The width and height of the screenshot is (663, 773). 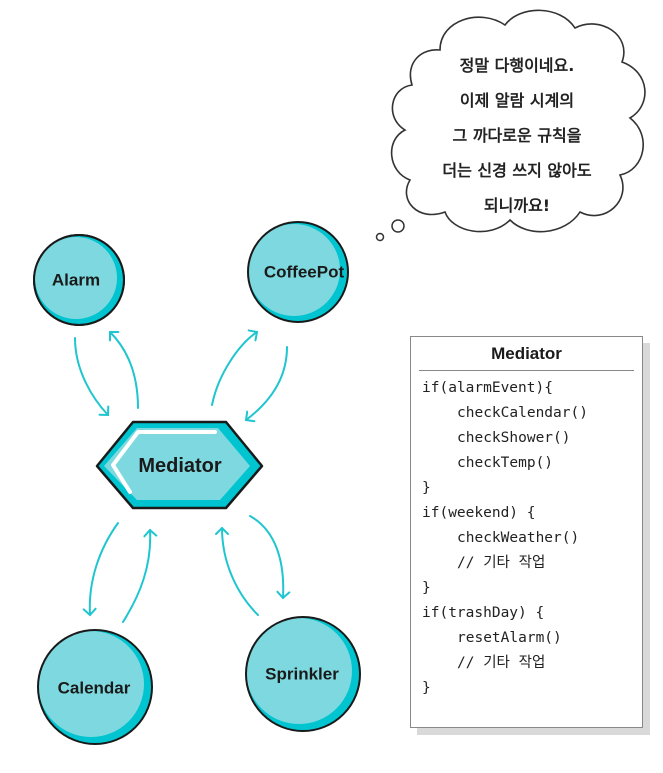 I want to click on arrow-coffeepot-to-mediator, so click(x=266, y=384).